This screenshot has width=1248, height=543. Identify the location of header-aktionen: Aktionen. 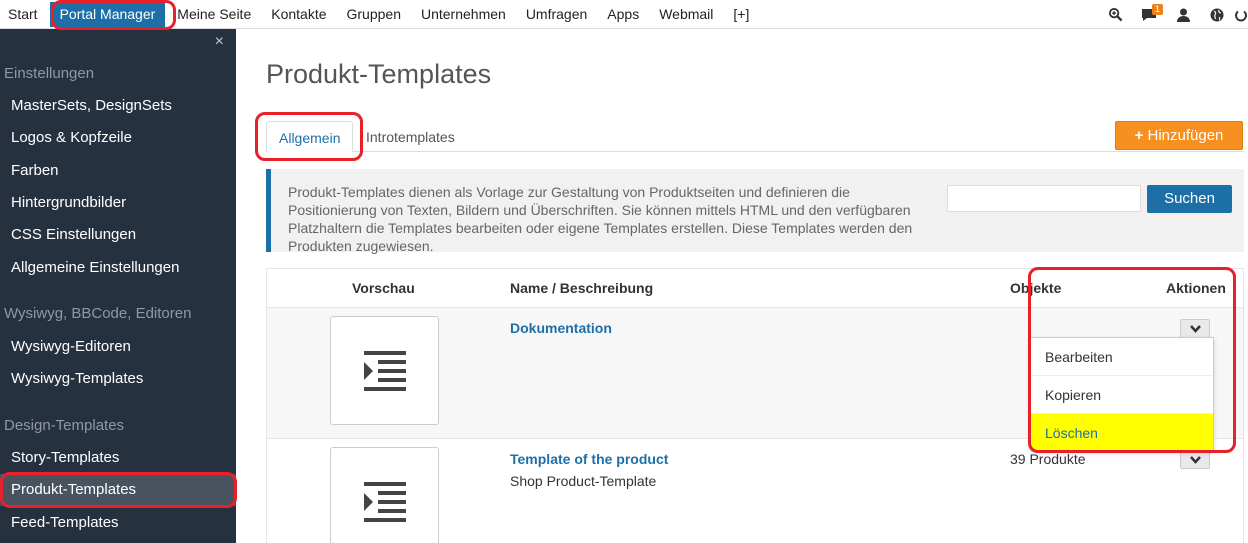
(1196, 288).